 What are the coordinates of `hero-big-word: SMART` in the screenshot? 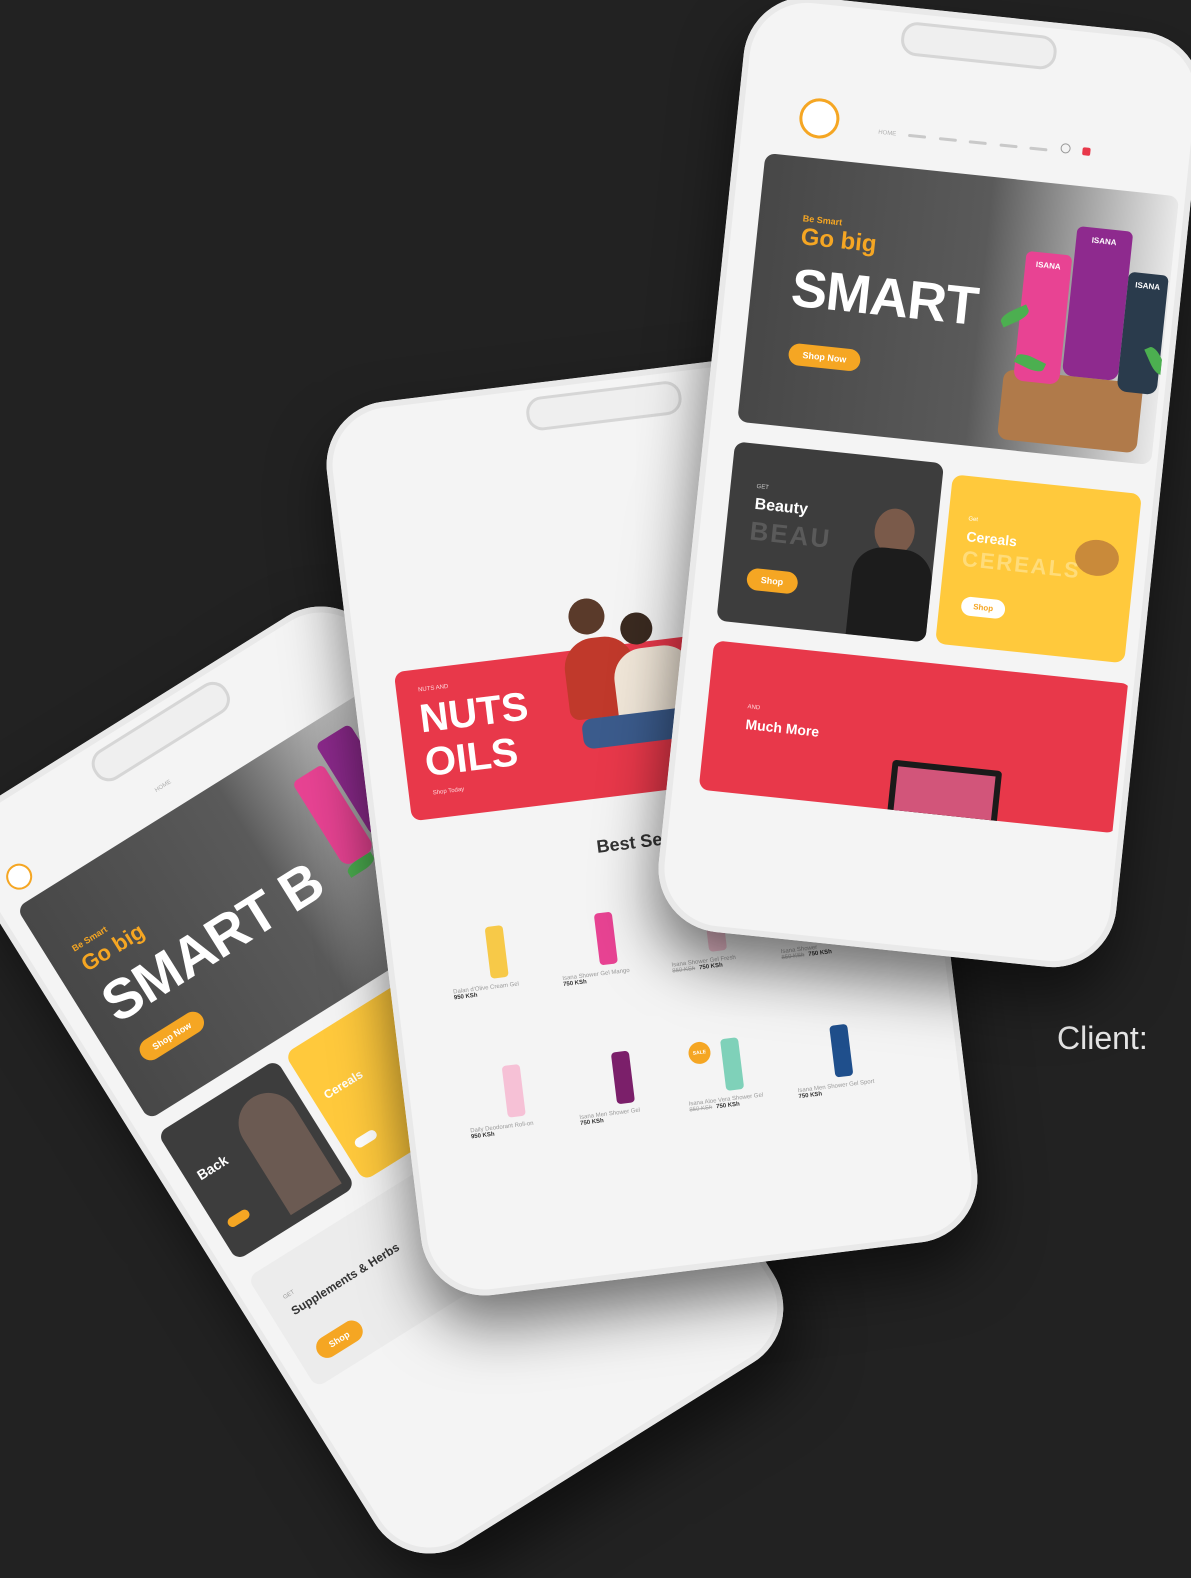 It's located at (884, 297).